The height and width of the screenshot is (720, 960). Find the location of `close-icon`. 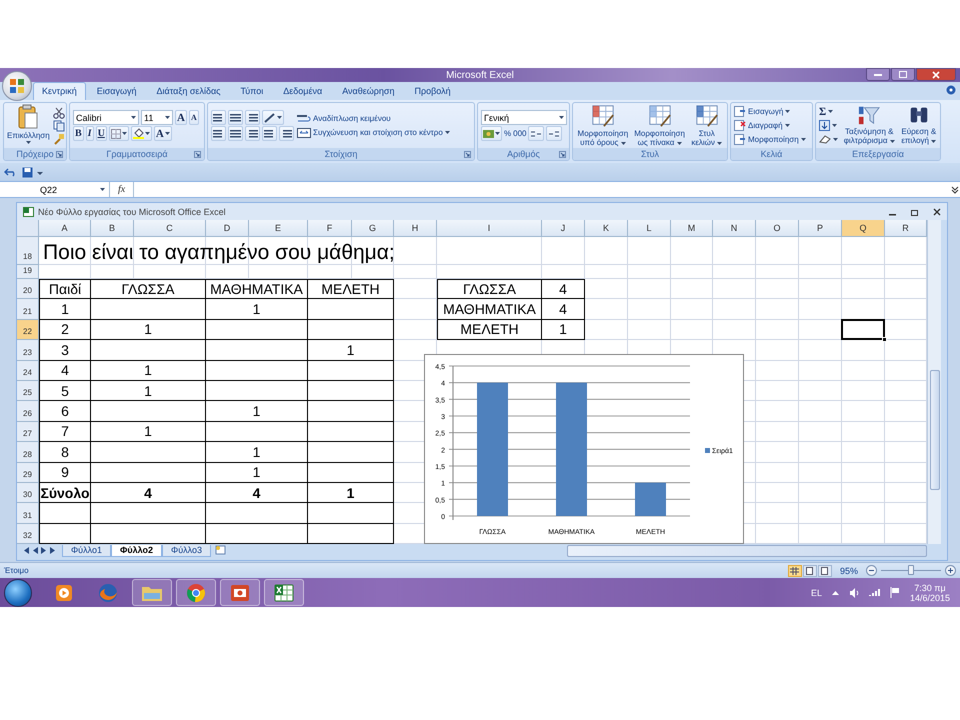

close-icon is located at coordinates (937, 212).